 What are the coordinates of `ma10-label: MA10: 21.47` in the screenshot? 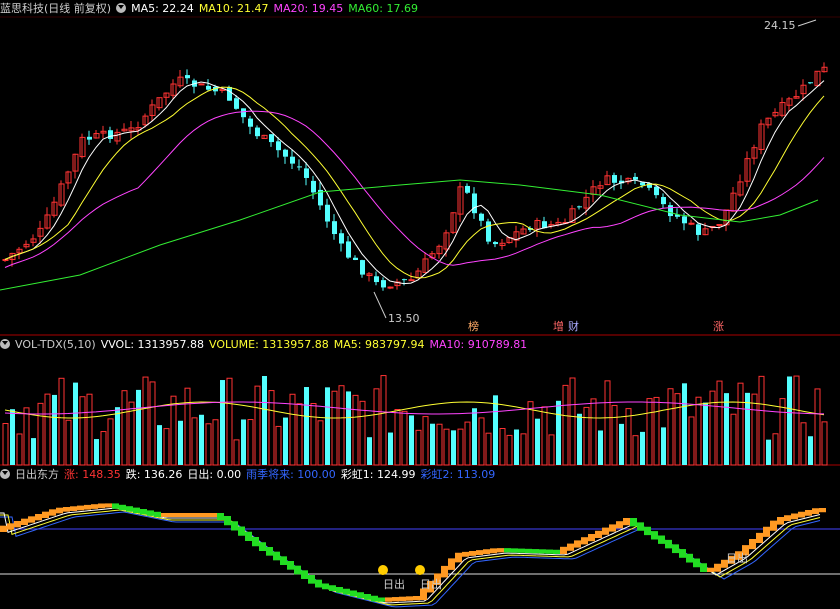 It's located at (233, 8).